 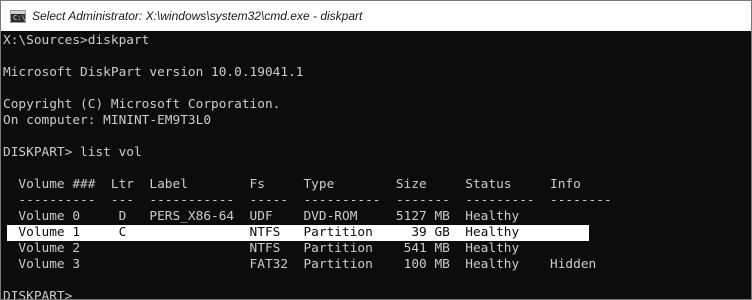 What do you see at coordinates (261, 232) in the screenshot?
I see `console-line-selected: Volume 1 C NTFS Partition 39 GB Healthy` at bounding box center [261, 232].